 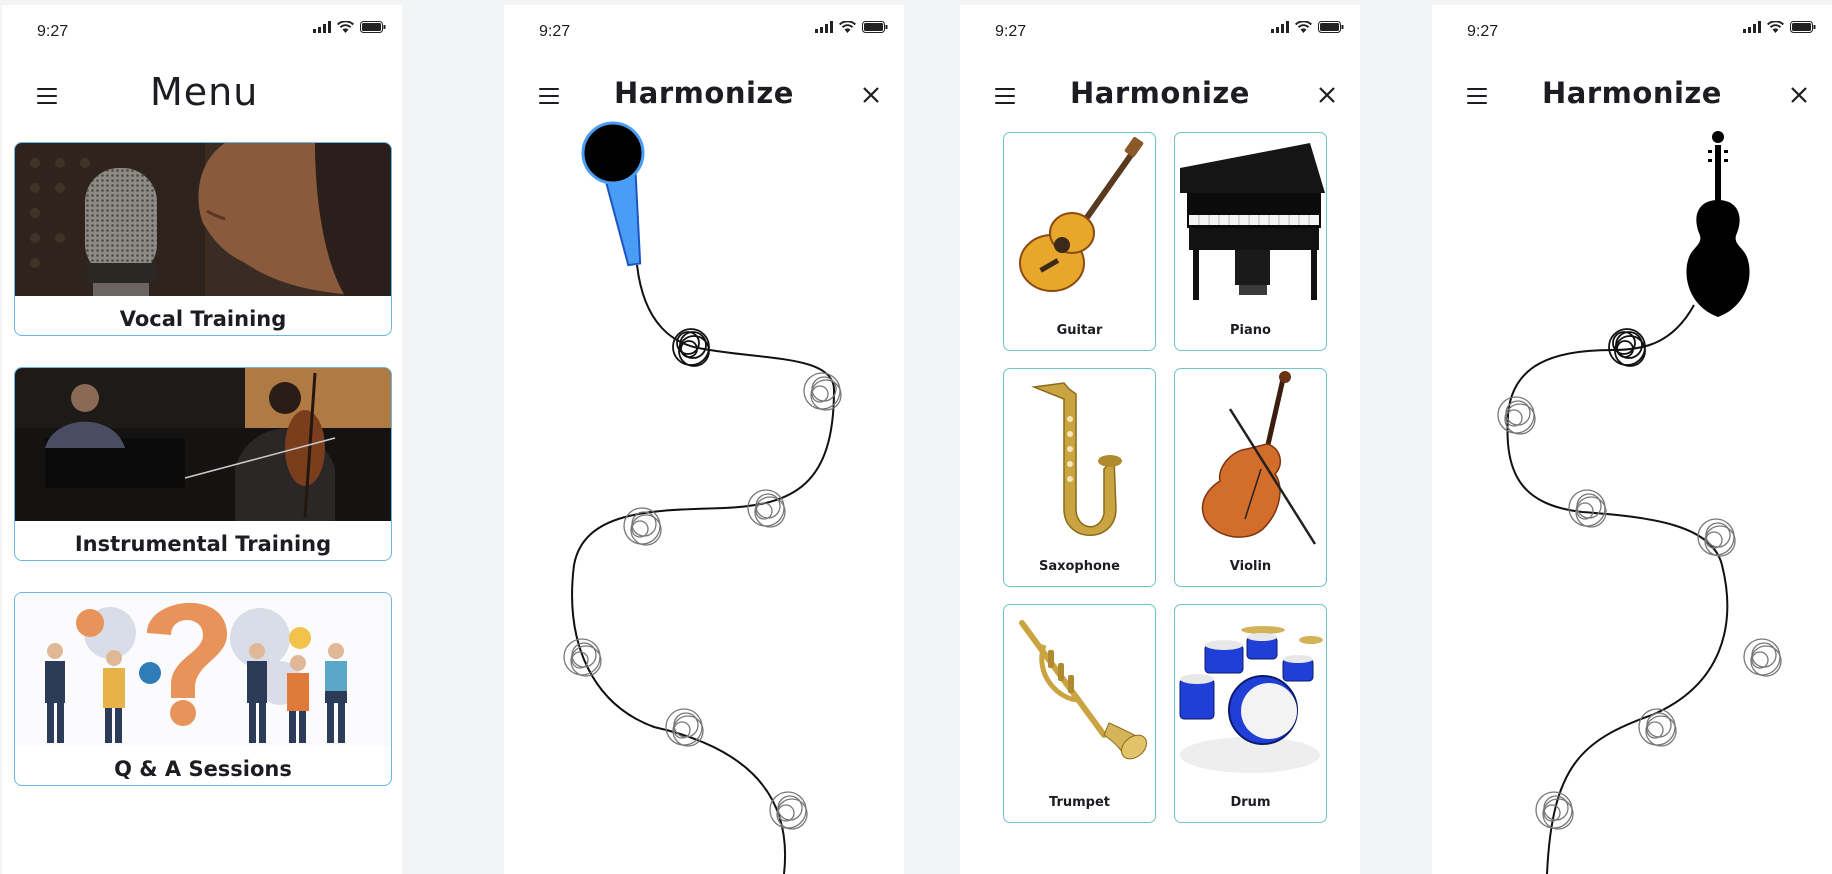 I want to click on vocal-training-card: Vocal Training, so click(x=203, y=239).